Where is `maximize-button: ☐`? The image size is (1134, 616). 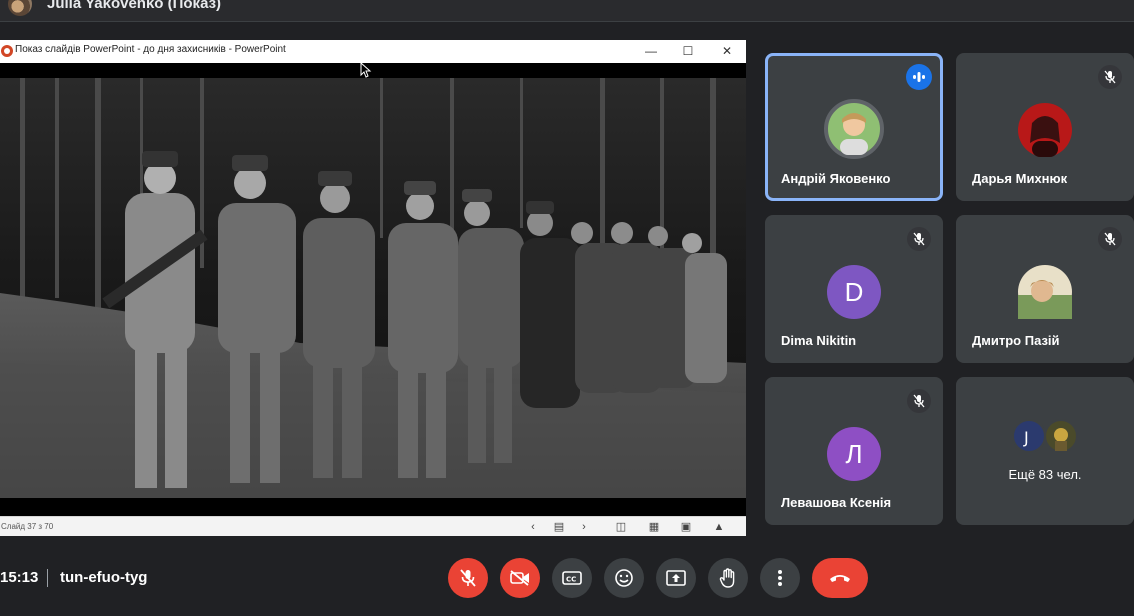
maximize-button: ☐ is located at coordinates (688, 51).